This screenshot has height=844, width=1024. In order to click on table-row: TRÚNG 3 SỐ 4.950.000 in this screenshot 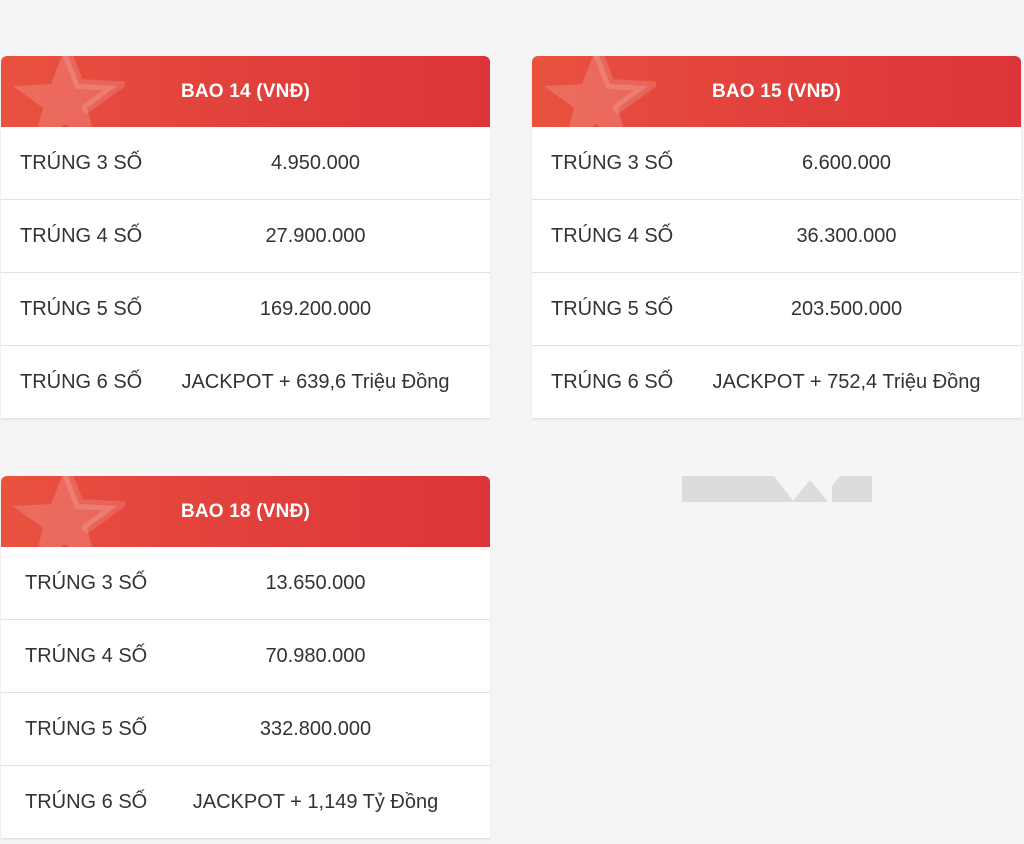, I will do `click(245, 163)`.